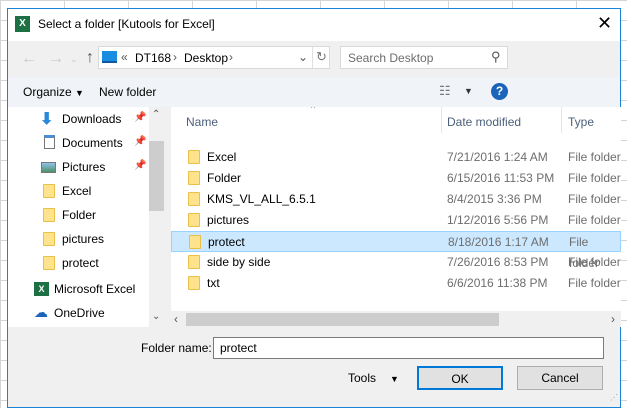  Describe the element at coordinates (484, 122) in the screenshot. I see `column-header-date: Date modified` at that location.